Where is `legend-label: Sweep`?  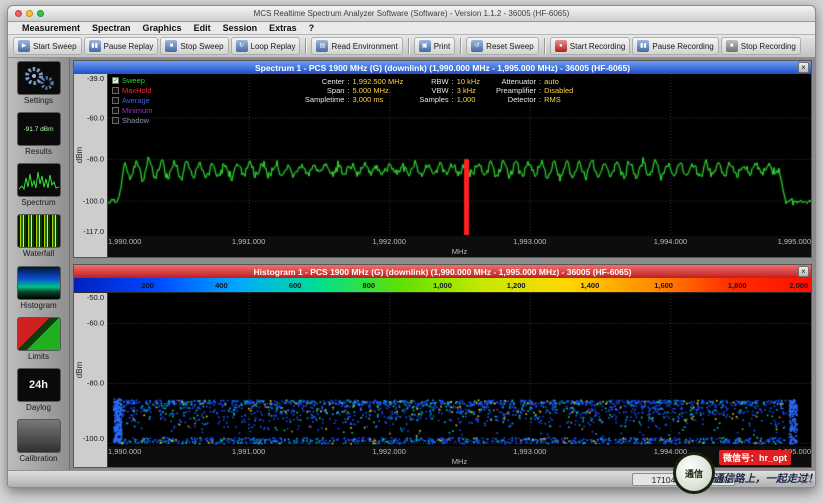 legend-label: Sweep is located at coordinates (133, 80).